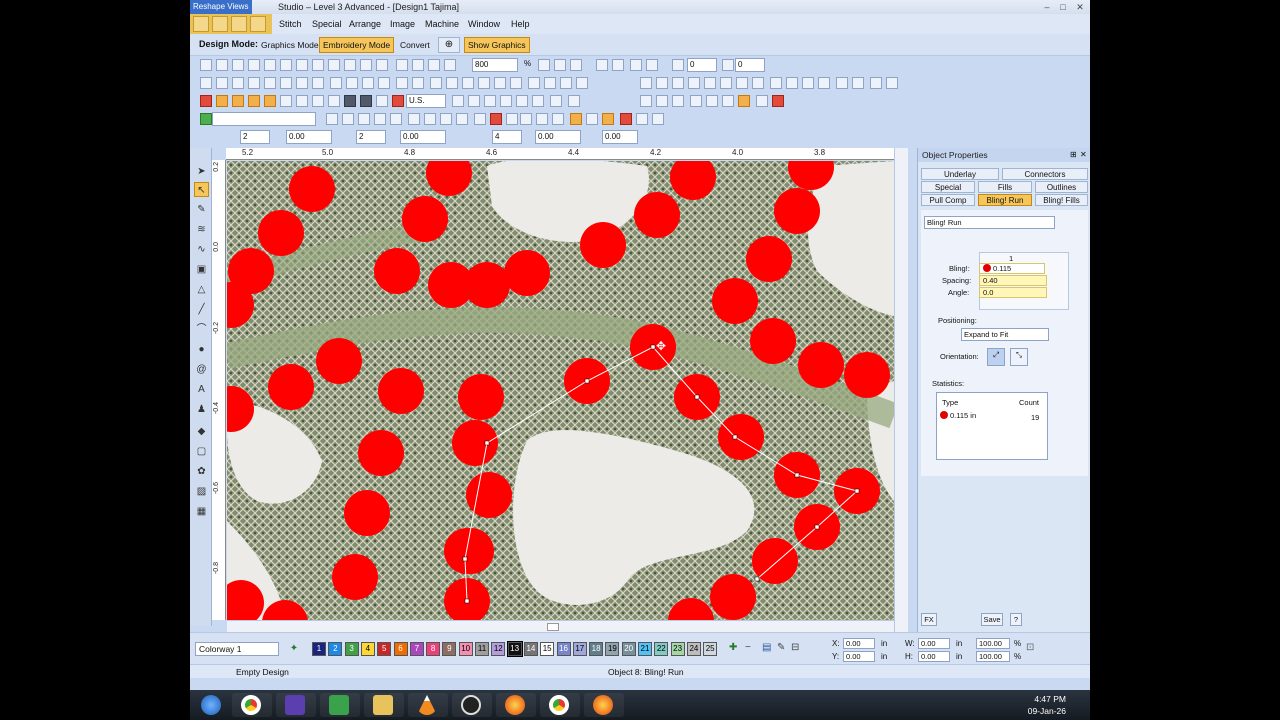 The width and height of the screenshot is (1280, 720). Describe the element at coordinates (290, 24) in the screenshot. I see `menu-stitch: Stitch` at that location.